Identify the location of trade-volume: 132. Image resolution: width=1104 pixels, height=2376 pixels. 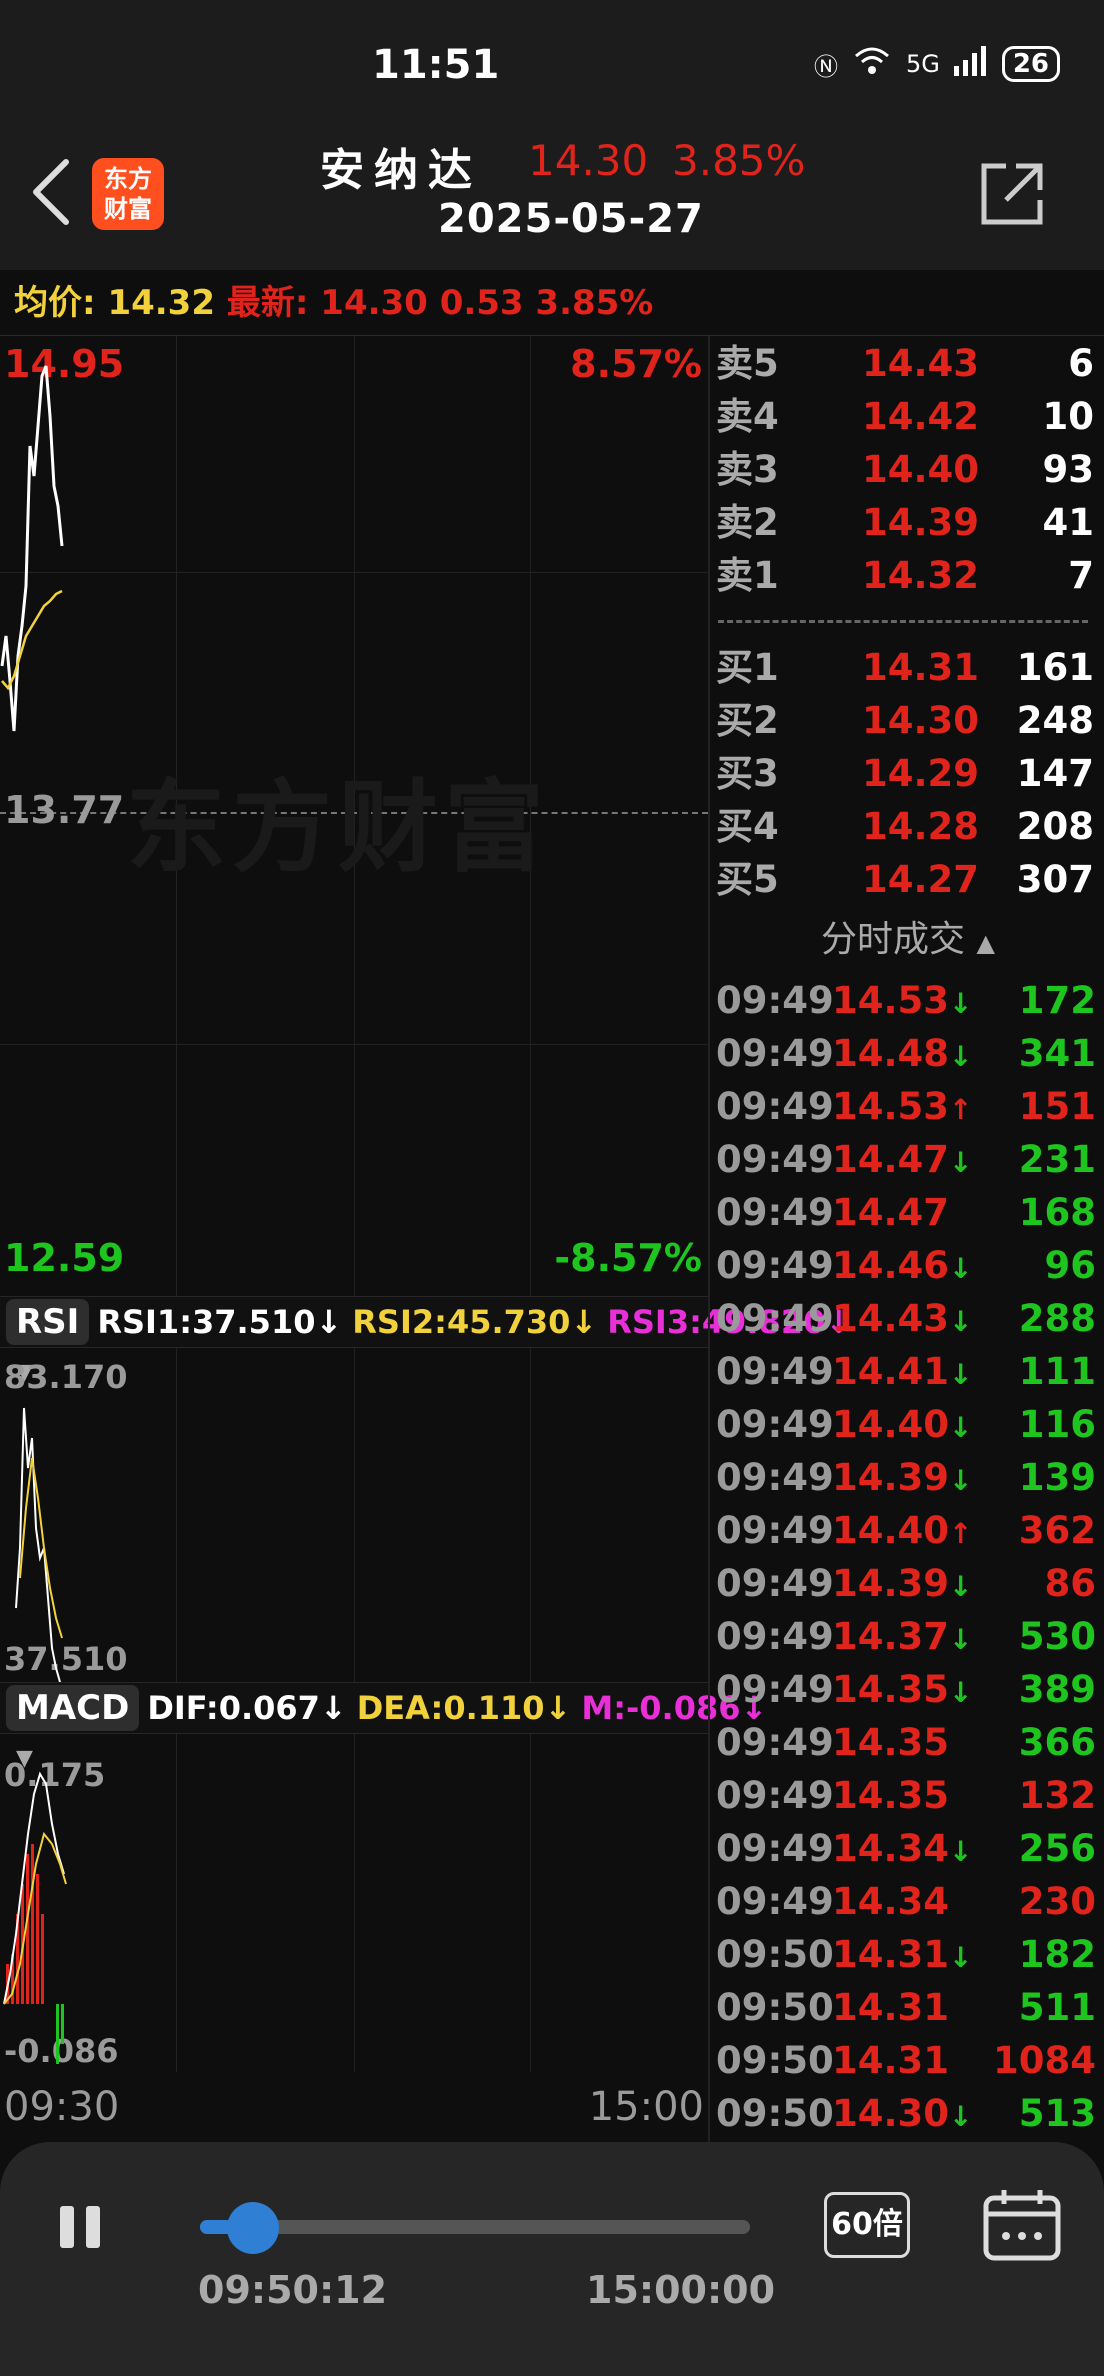
(1057, 1795).